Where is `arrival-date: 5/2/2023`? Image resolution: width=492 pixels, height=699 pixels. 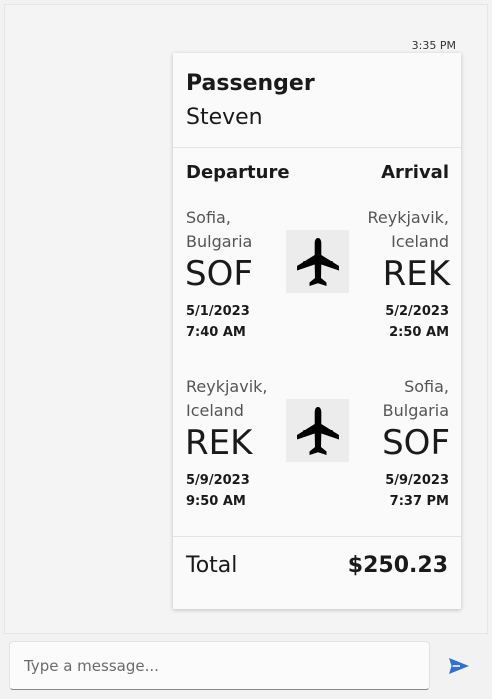 arrival-date: 5/2/2023 is located at coordinates (417, 311).